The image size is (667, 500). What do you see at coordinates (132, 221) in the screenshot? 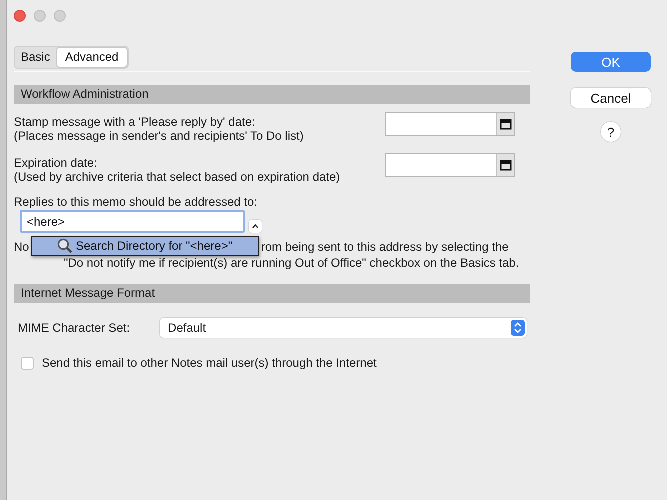
I see `address-field: <here>` at bounding box center [132, 221].